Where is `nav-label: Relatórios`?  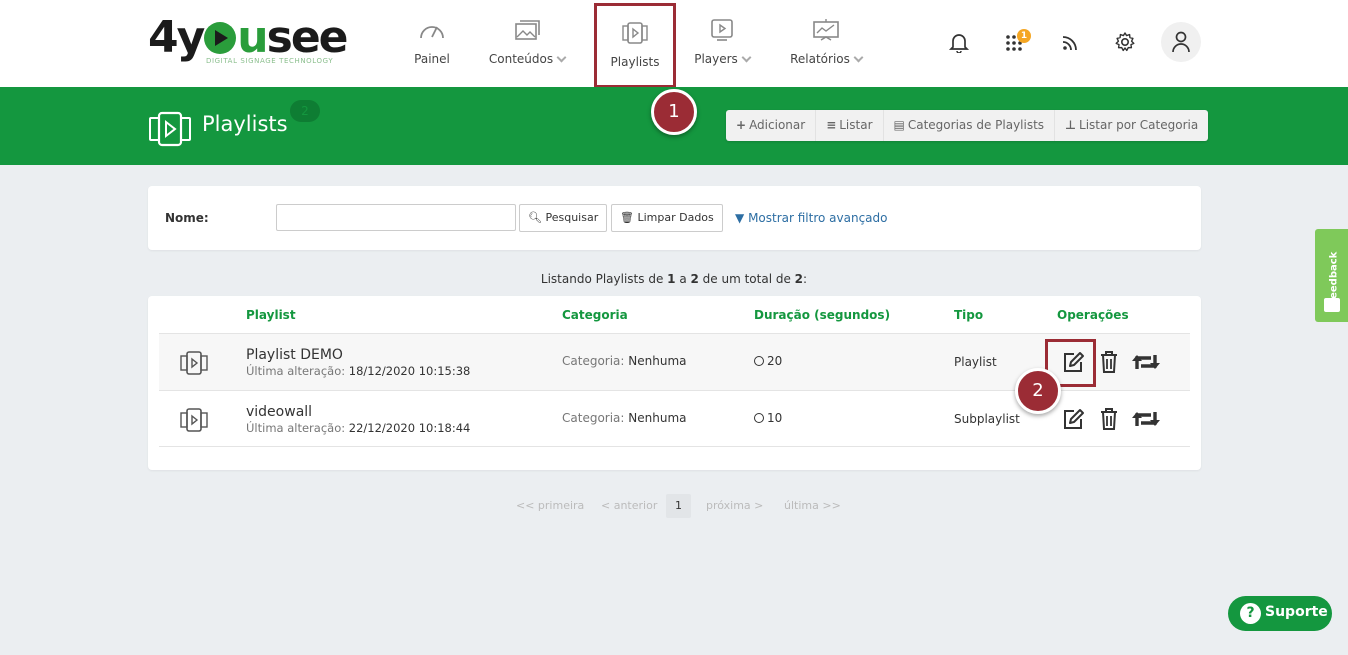 nav-label: Relatórios is located at coordinates (820, 59).